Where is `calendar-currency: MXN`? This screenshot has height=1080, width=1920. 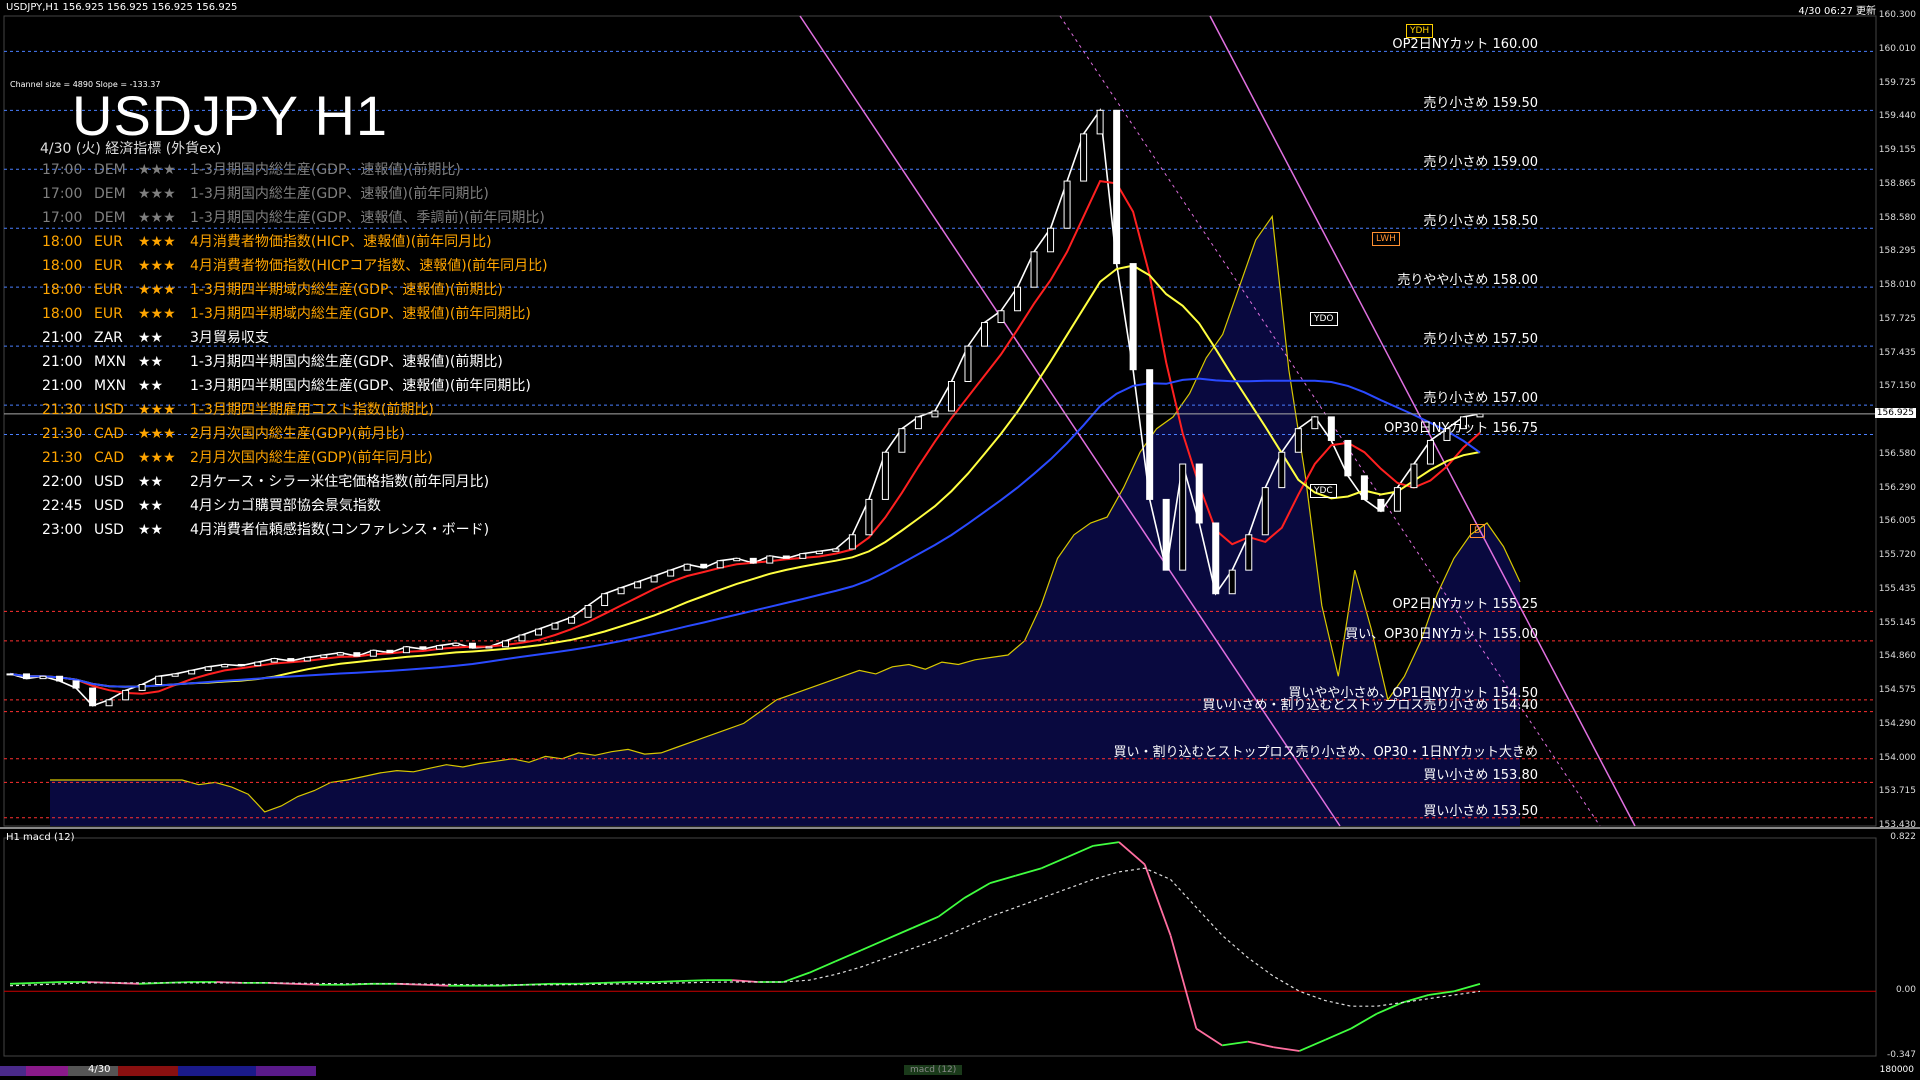 calendar-currency: MXN is located at coordinates (110, 386).